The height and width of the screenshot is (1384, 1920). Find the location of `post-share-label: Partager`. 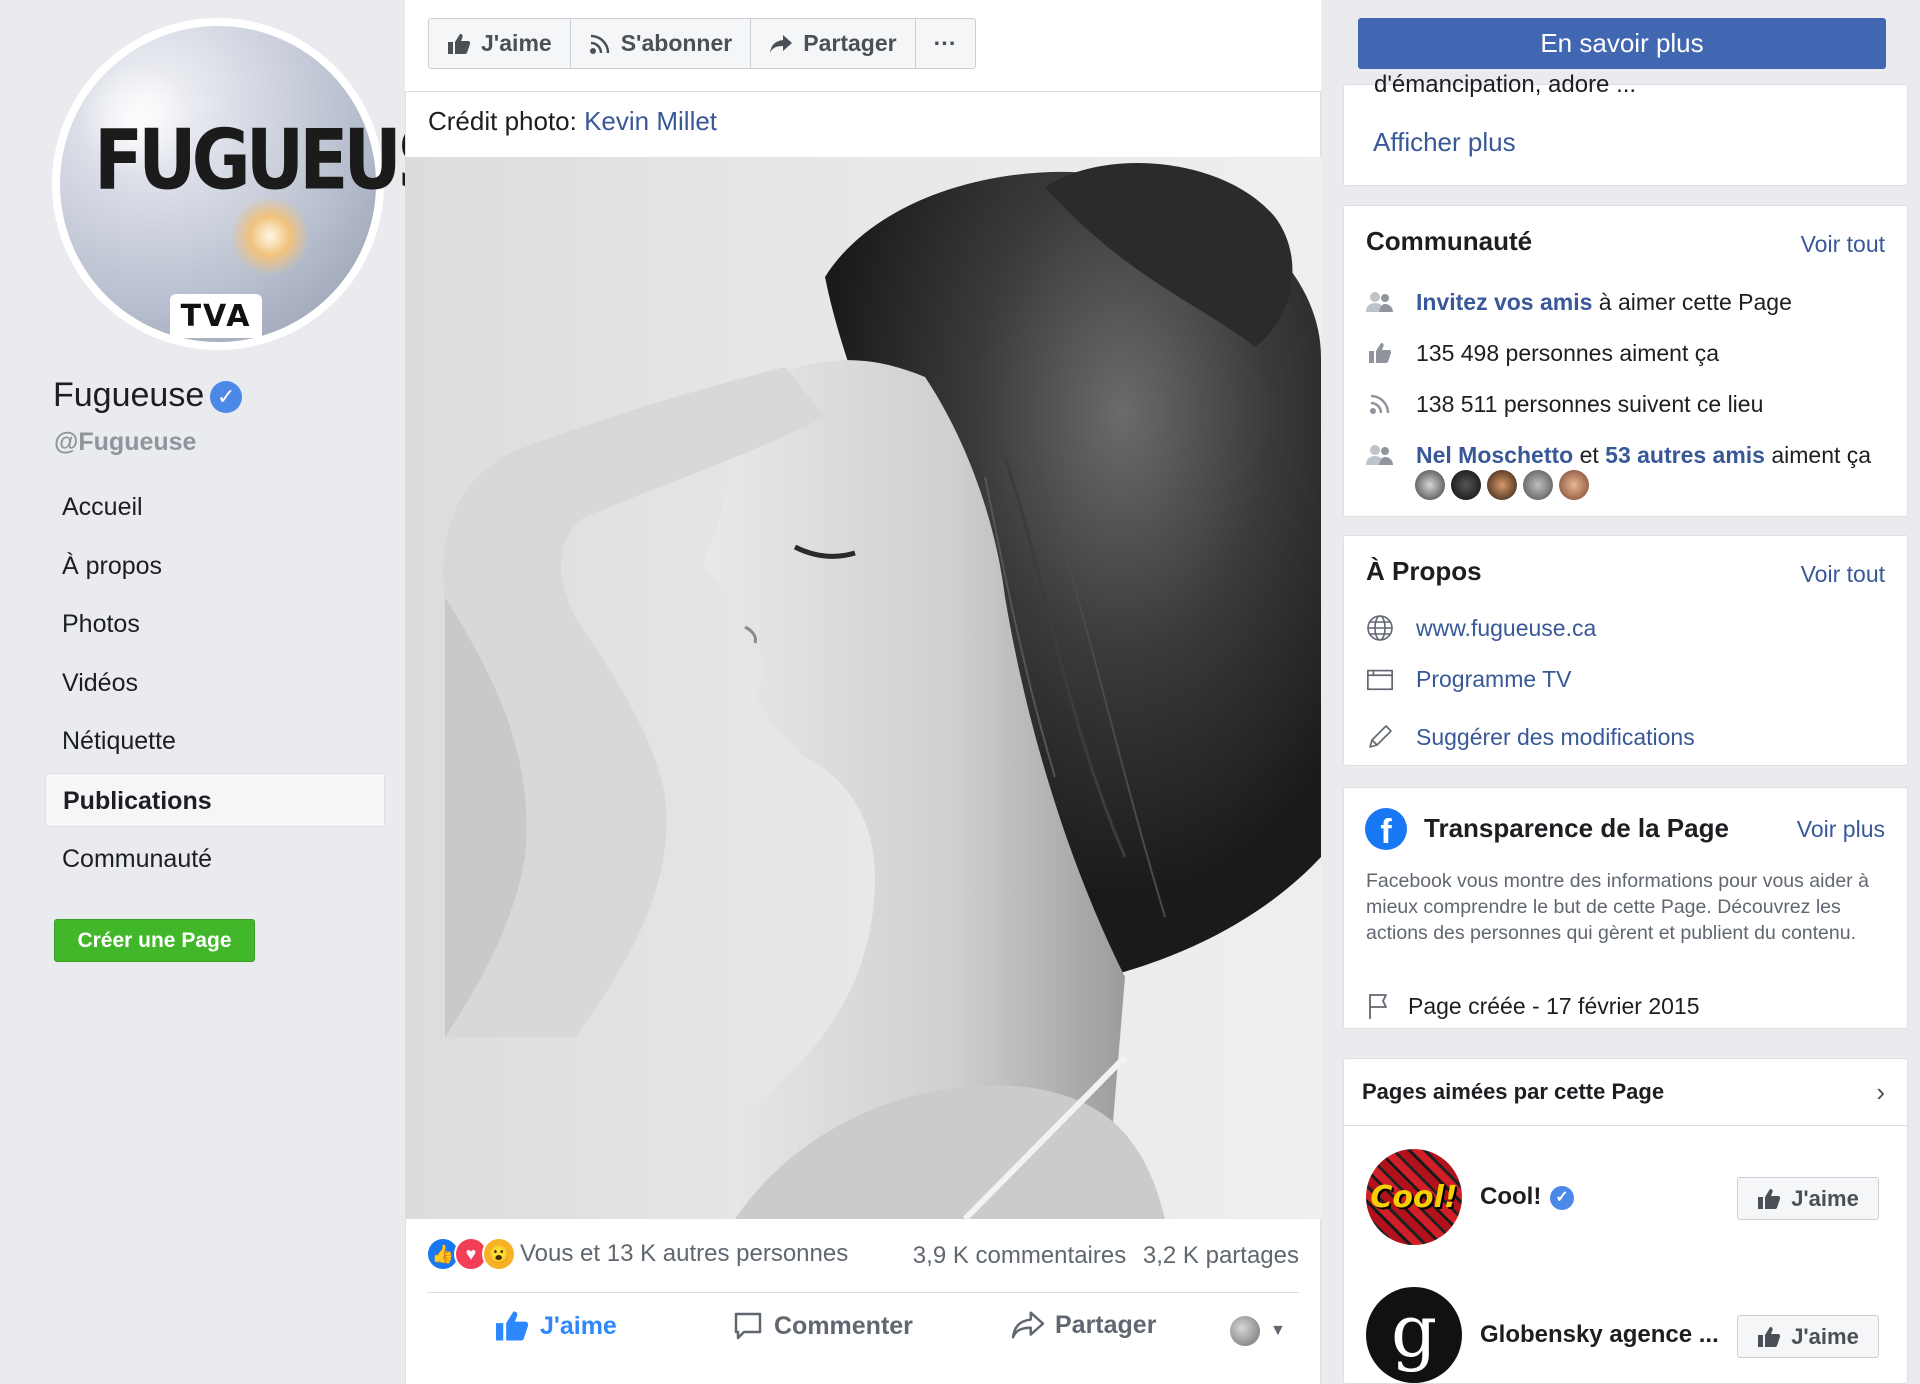

post-share-label: Partager is located at coordinates (1106, 1324).